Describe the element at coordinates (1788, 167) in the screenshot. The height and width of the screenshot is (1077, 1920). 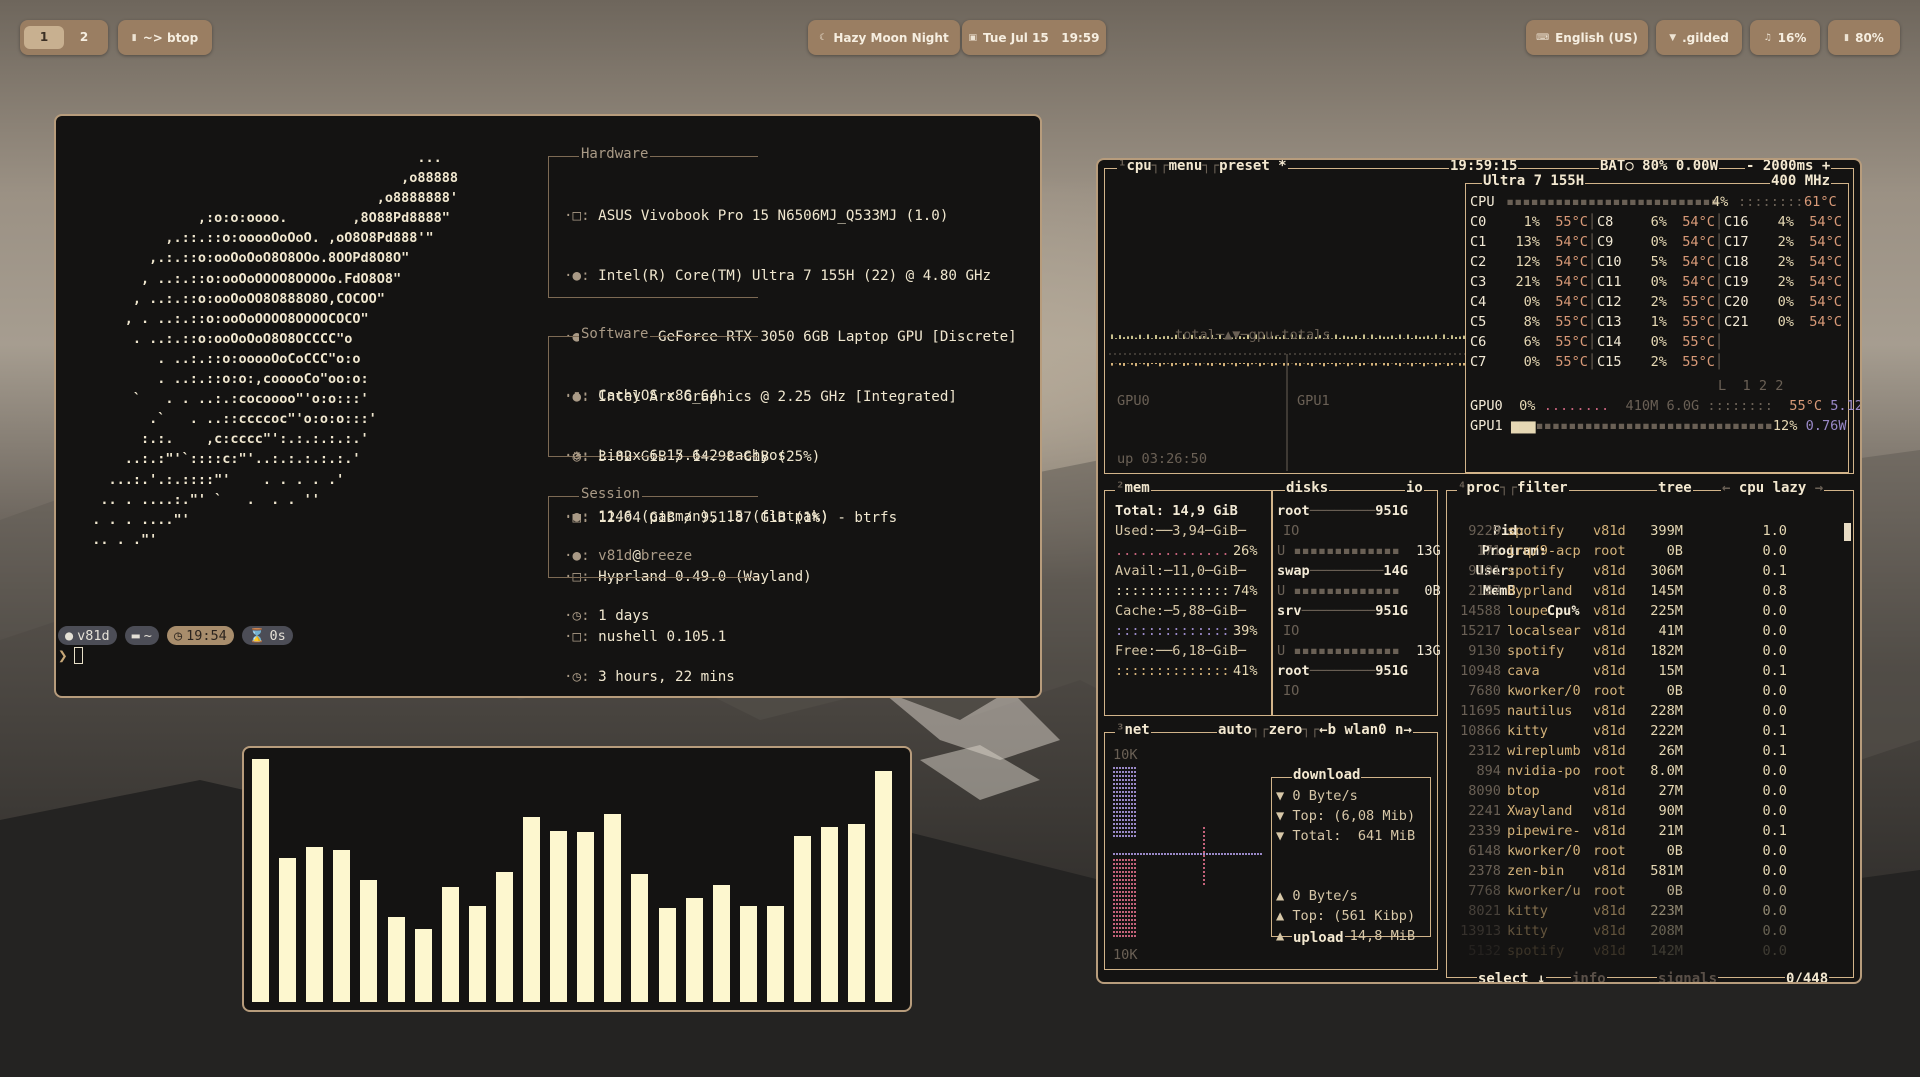
I see `update-rate: - 2000ms +` at that location.